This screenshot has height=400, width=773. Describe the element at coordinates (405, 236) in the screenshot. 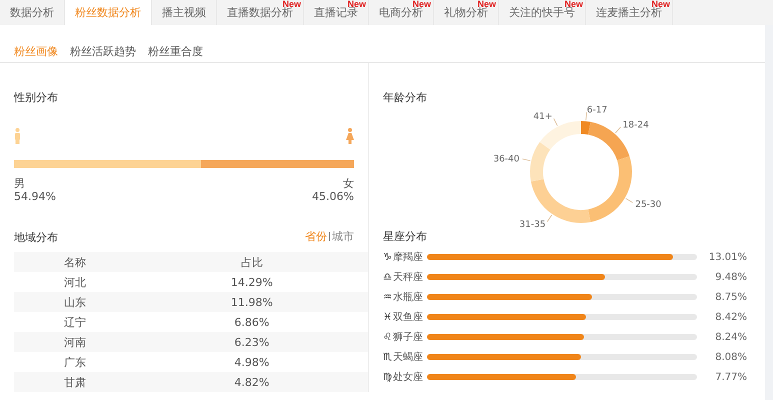

I see `section-title: 星座分布` at that location.